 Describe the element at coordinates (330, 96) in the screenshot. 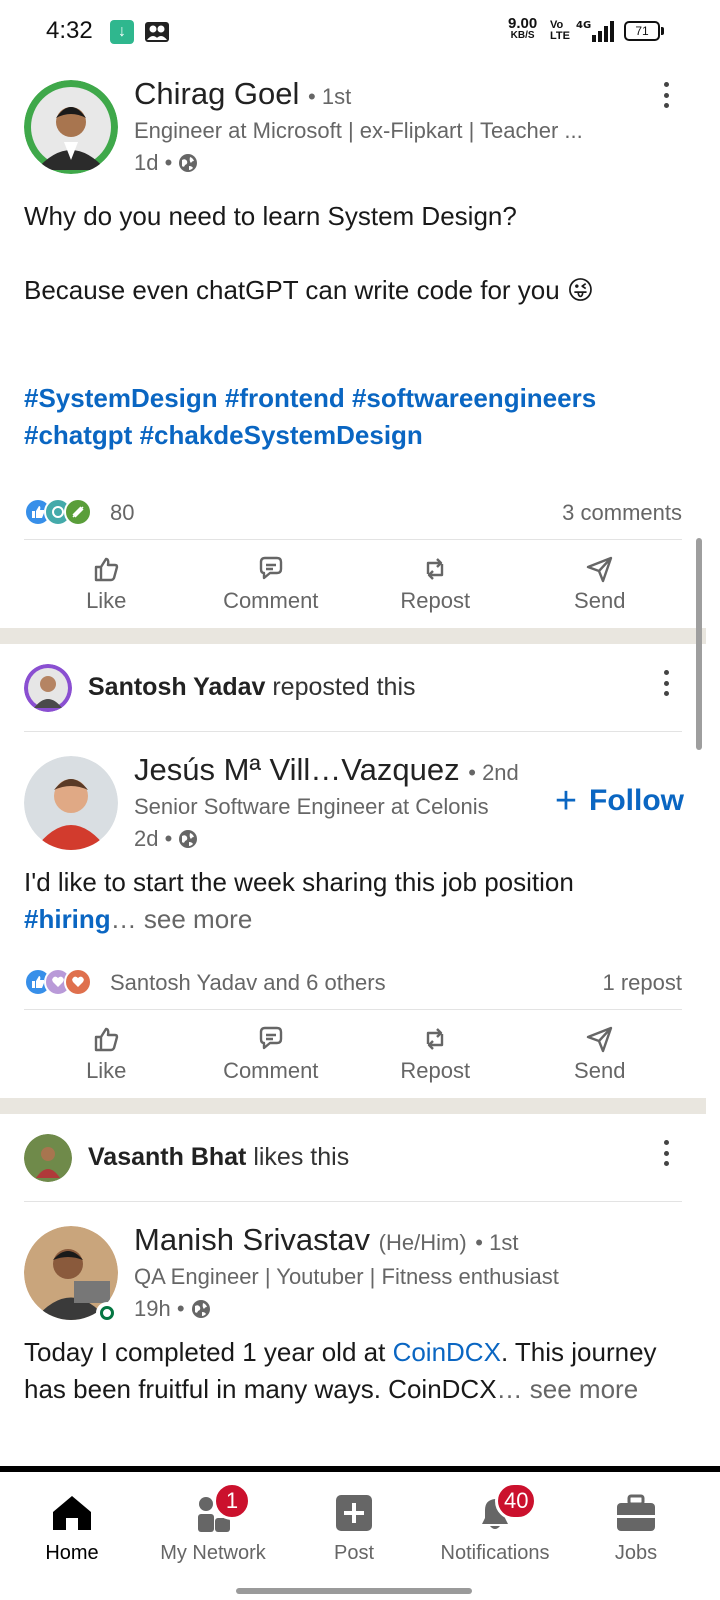

I see `connection-degree: • 1st` at that location.